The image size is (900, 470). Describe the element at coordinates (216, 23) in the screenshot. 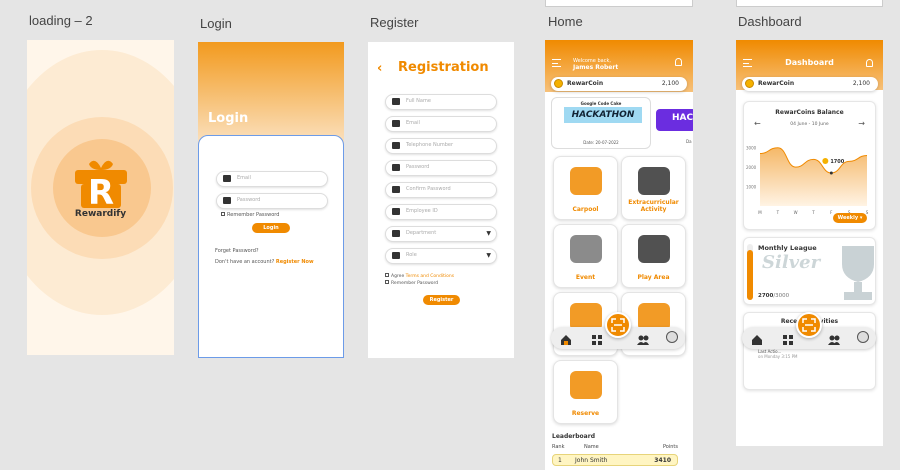

I see `frame-title-login: Login` at that location.